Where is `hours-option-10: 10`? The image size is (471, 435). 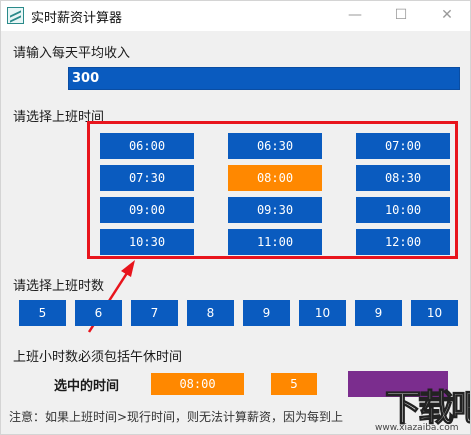 hours-option-10: 10 is located at coordinates (322, 313).